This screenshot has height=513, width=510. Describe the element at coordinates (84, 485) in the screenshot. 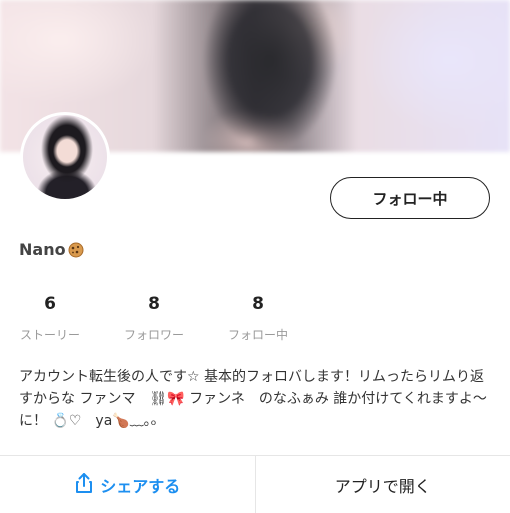

I see `share-icon` at that location.